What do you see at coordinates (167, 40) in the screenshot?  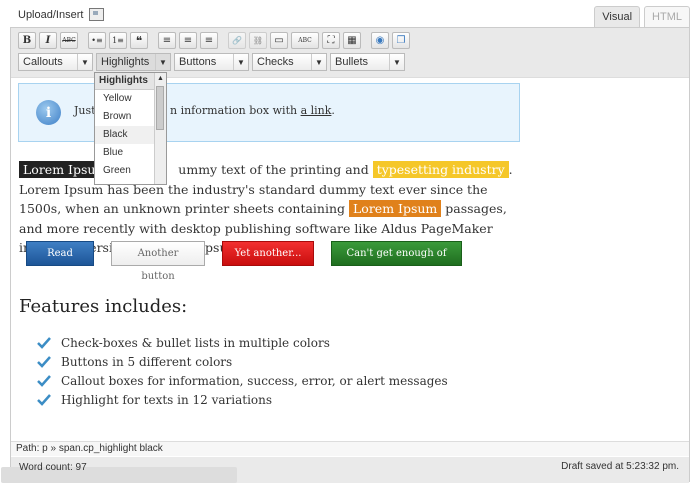 I see `align-left-button: ≡` at bounding box center [167, 40].